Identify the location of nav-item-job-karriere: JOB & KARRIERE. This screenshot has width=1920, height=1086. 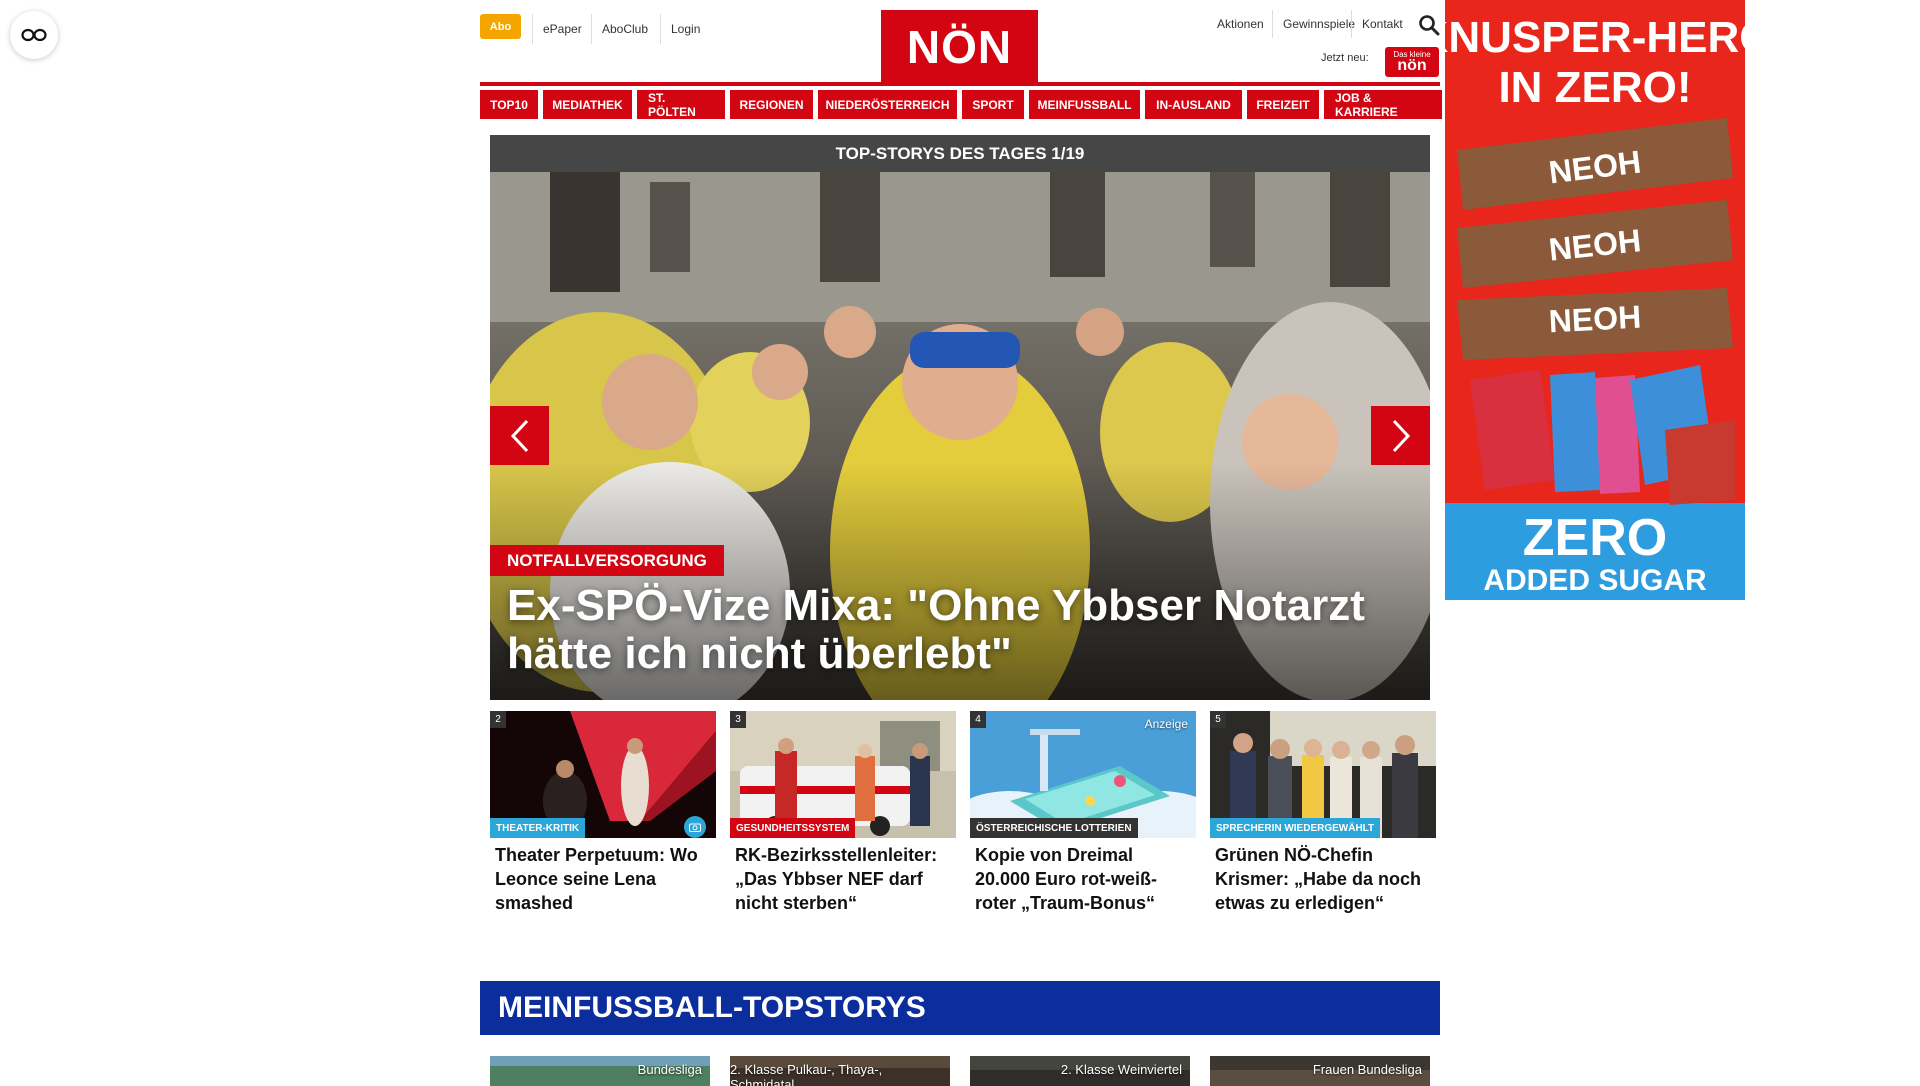
(1383, 104).